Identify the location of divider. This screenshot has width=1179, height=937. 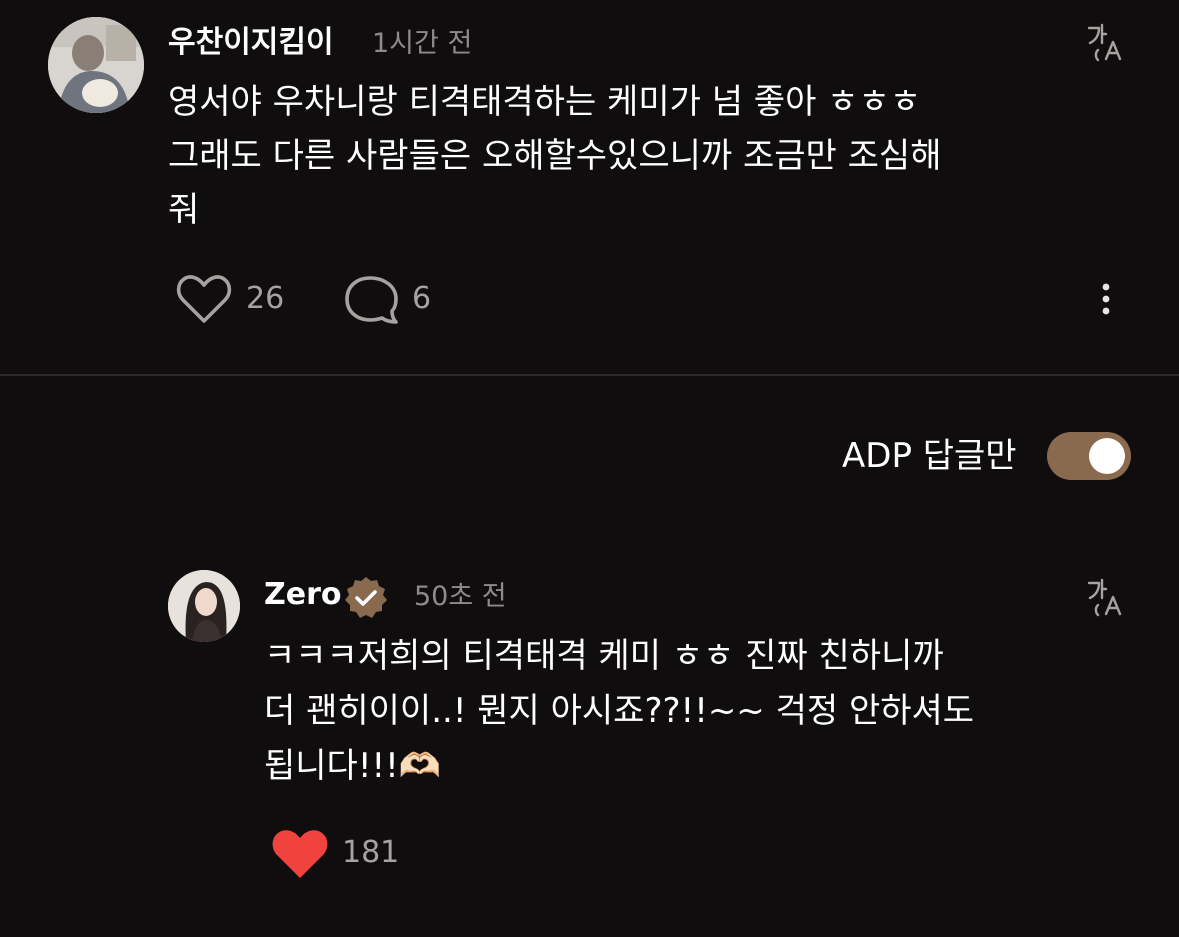
(589, 375).